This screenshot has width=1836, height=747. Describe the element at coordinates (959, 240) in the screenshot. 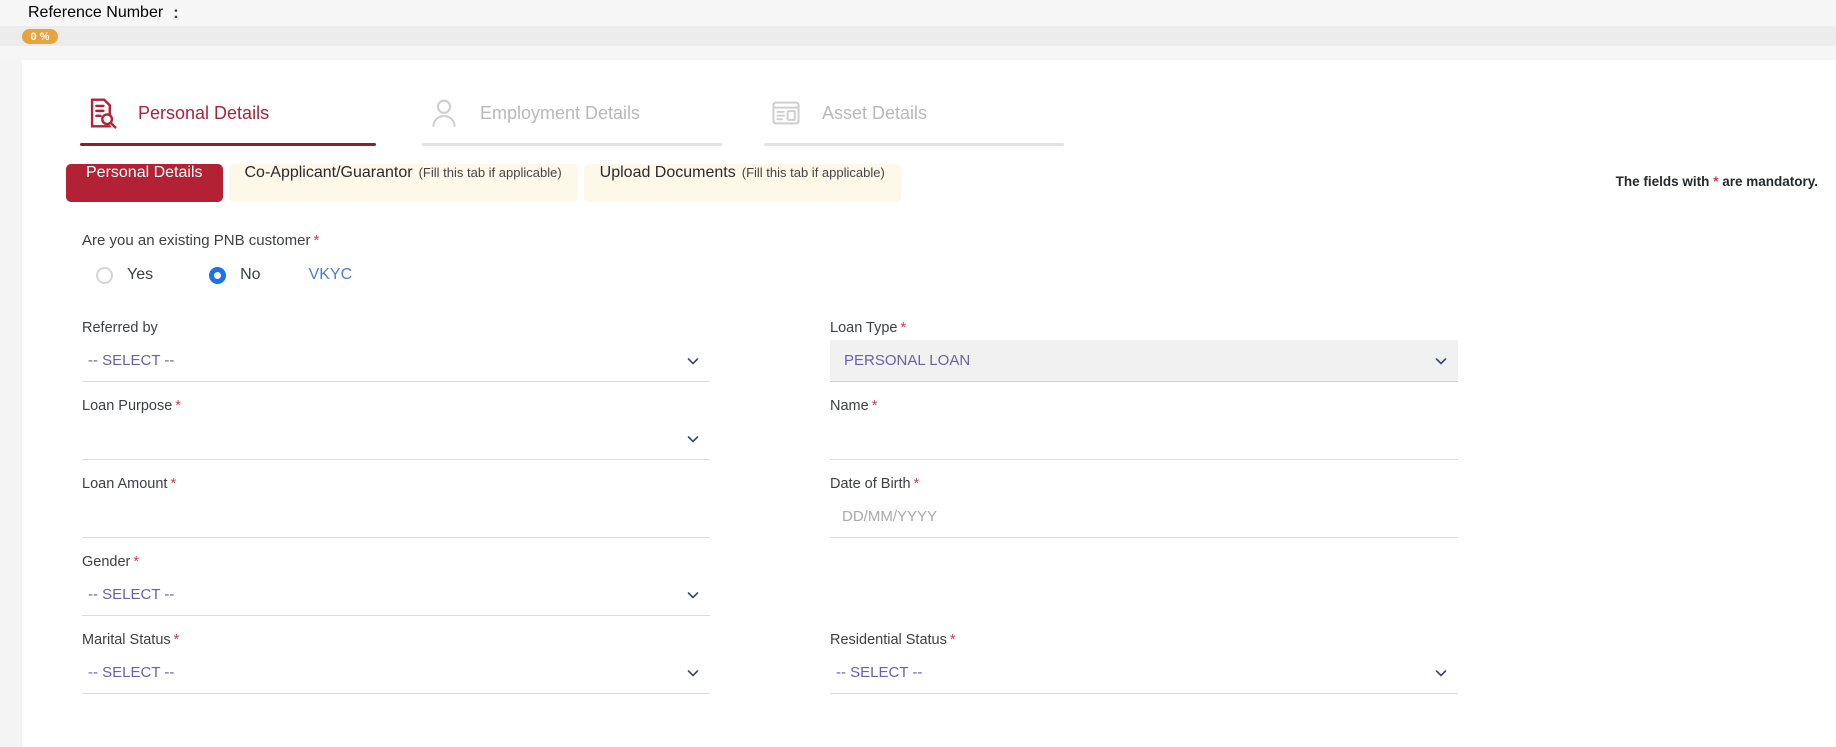

I see `existing-customer-label: Are you an existing PNB customer *` at that location.